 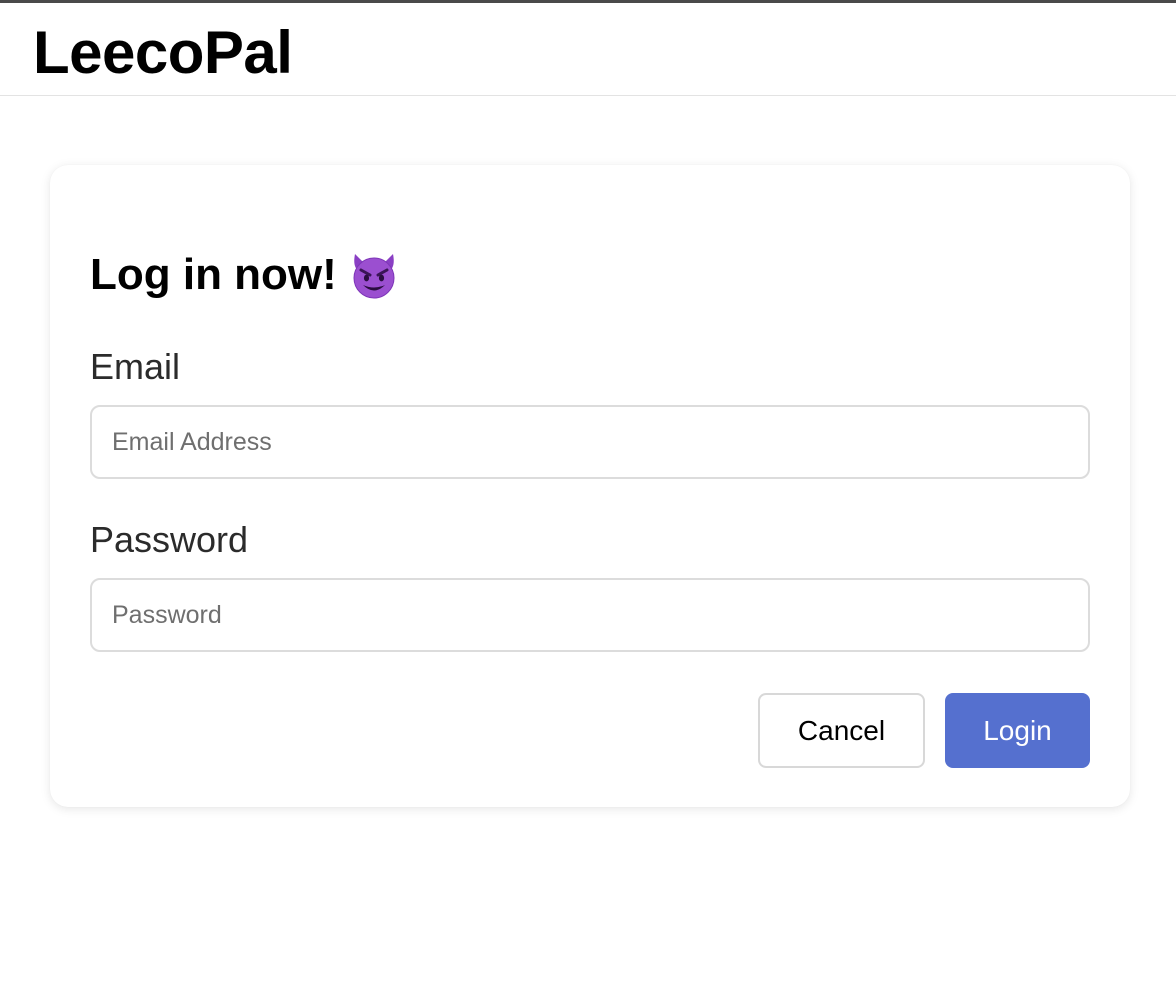 What do you see at coordinates (588, 49) in the screenshot?
I see `app-header: LeecoPal` at bounding box center [588, 49].